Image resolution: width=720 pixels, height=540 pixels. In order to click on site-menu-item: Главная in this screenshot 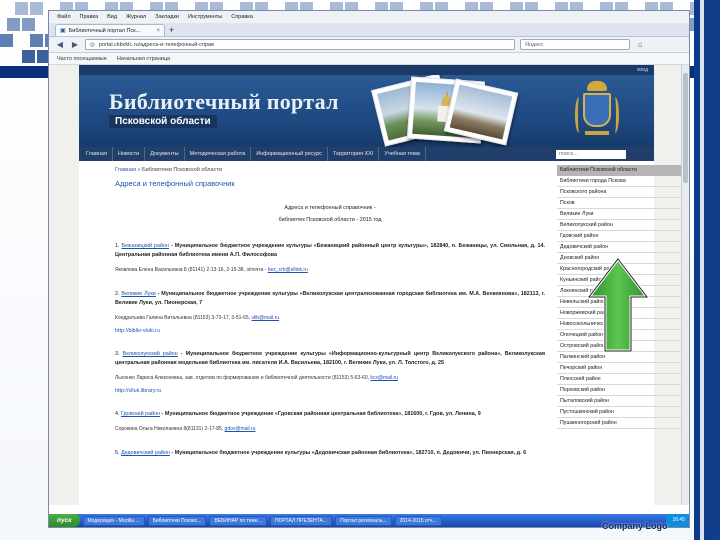, I will do `click(97, 154)`.